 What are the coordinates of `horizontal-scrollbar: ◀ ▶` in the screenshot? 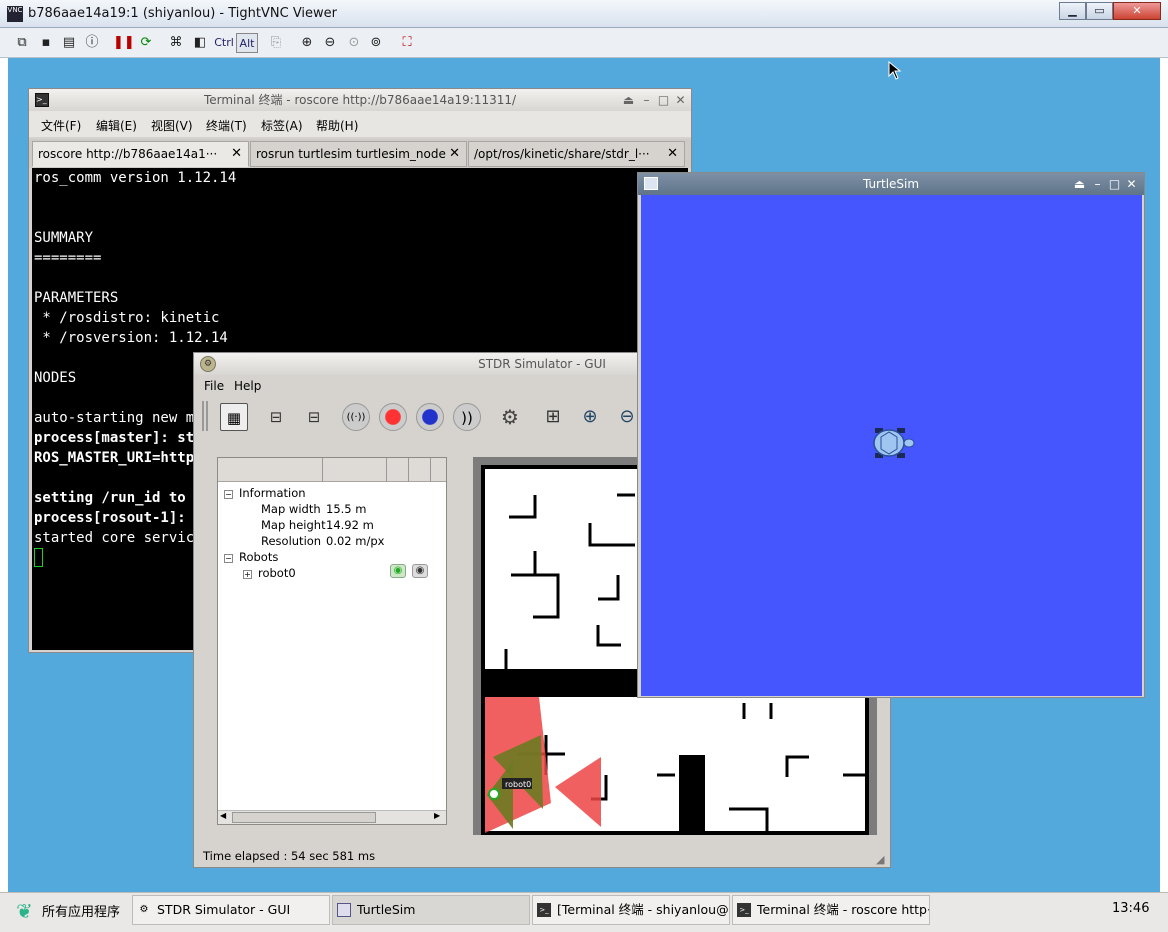 It's located at (332, 817).